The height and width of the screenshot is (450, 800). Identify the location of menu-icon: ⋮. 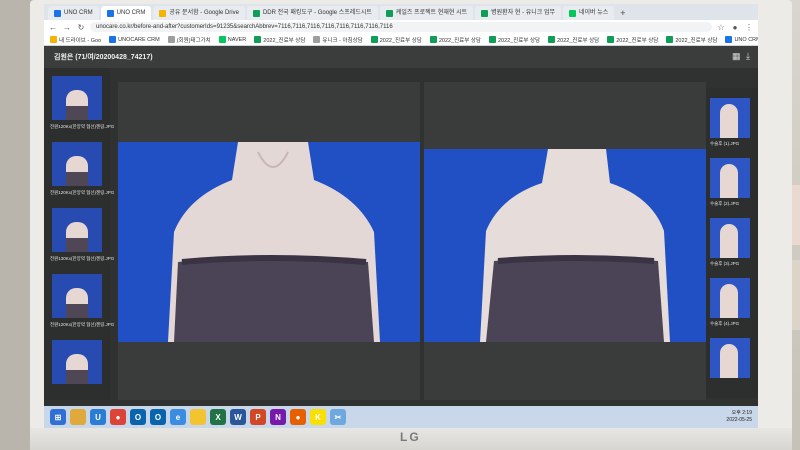
(749, 27).